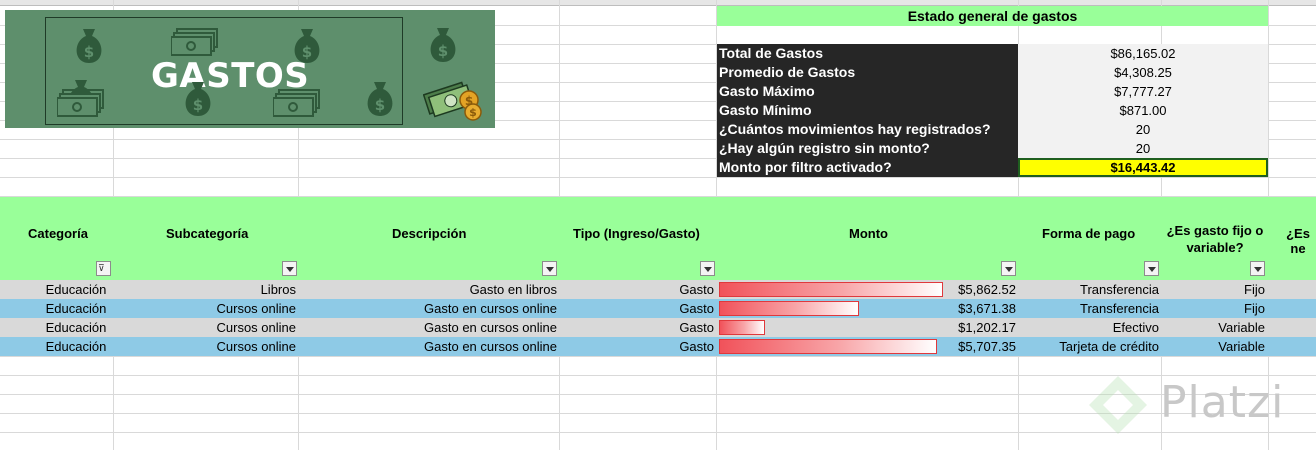  I want to click on cell-monto: $3,671.38, so click(866, 308).